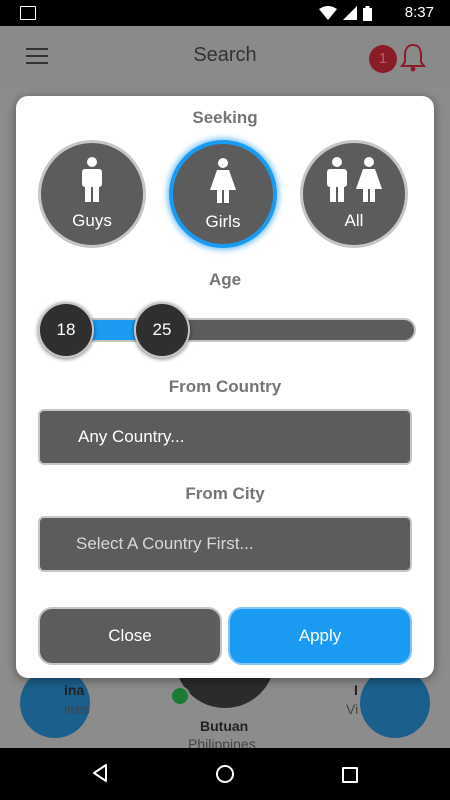 This screenshot has width=450, height=800. Describe the element at coordinates (354, 179) in the screenshot. I see `male-female-icon` at that location.